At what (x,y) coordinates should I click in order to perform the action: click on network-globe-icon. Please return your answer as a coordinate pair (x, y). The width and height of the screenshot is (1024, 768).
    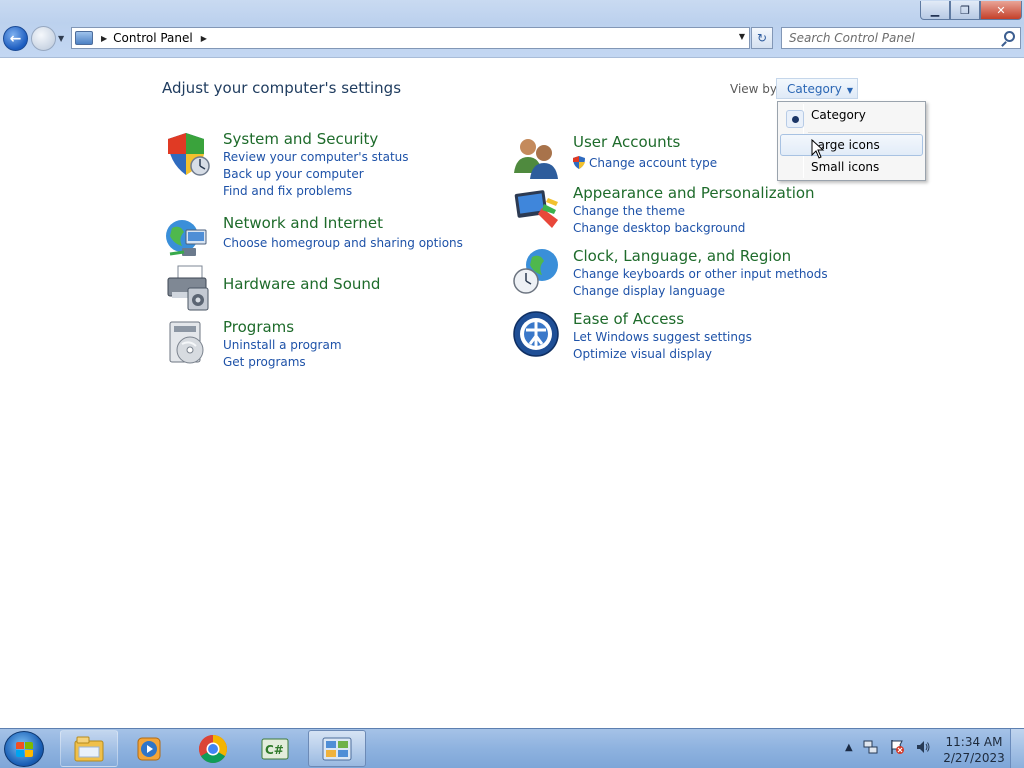
    Looking at the image, I should click on (186, 238).